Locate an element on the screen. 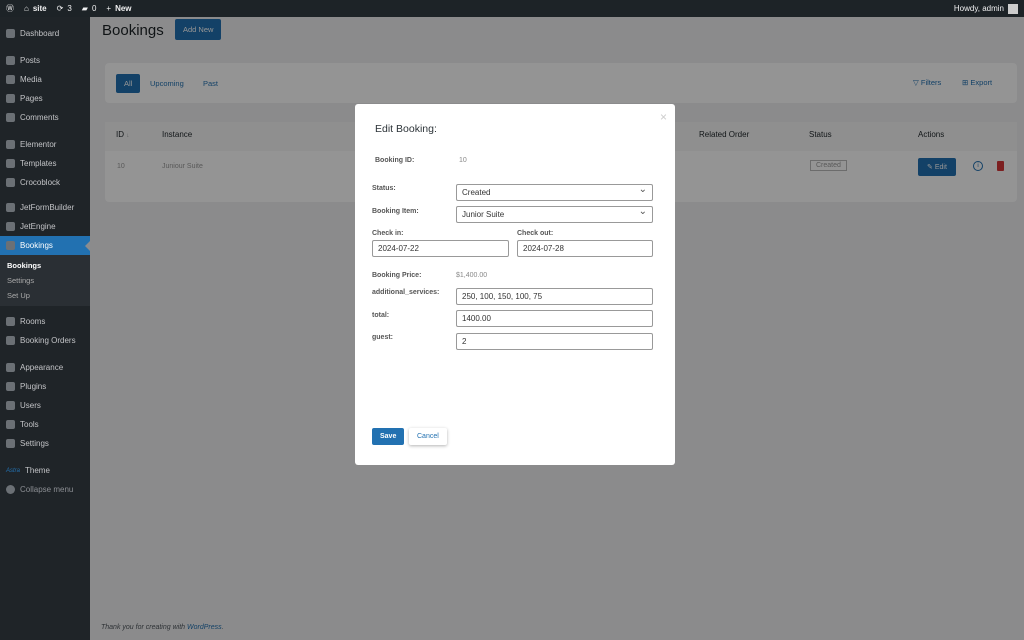  elementor-icon is located at coordinates (10, 144).